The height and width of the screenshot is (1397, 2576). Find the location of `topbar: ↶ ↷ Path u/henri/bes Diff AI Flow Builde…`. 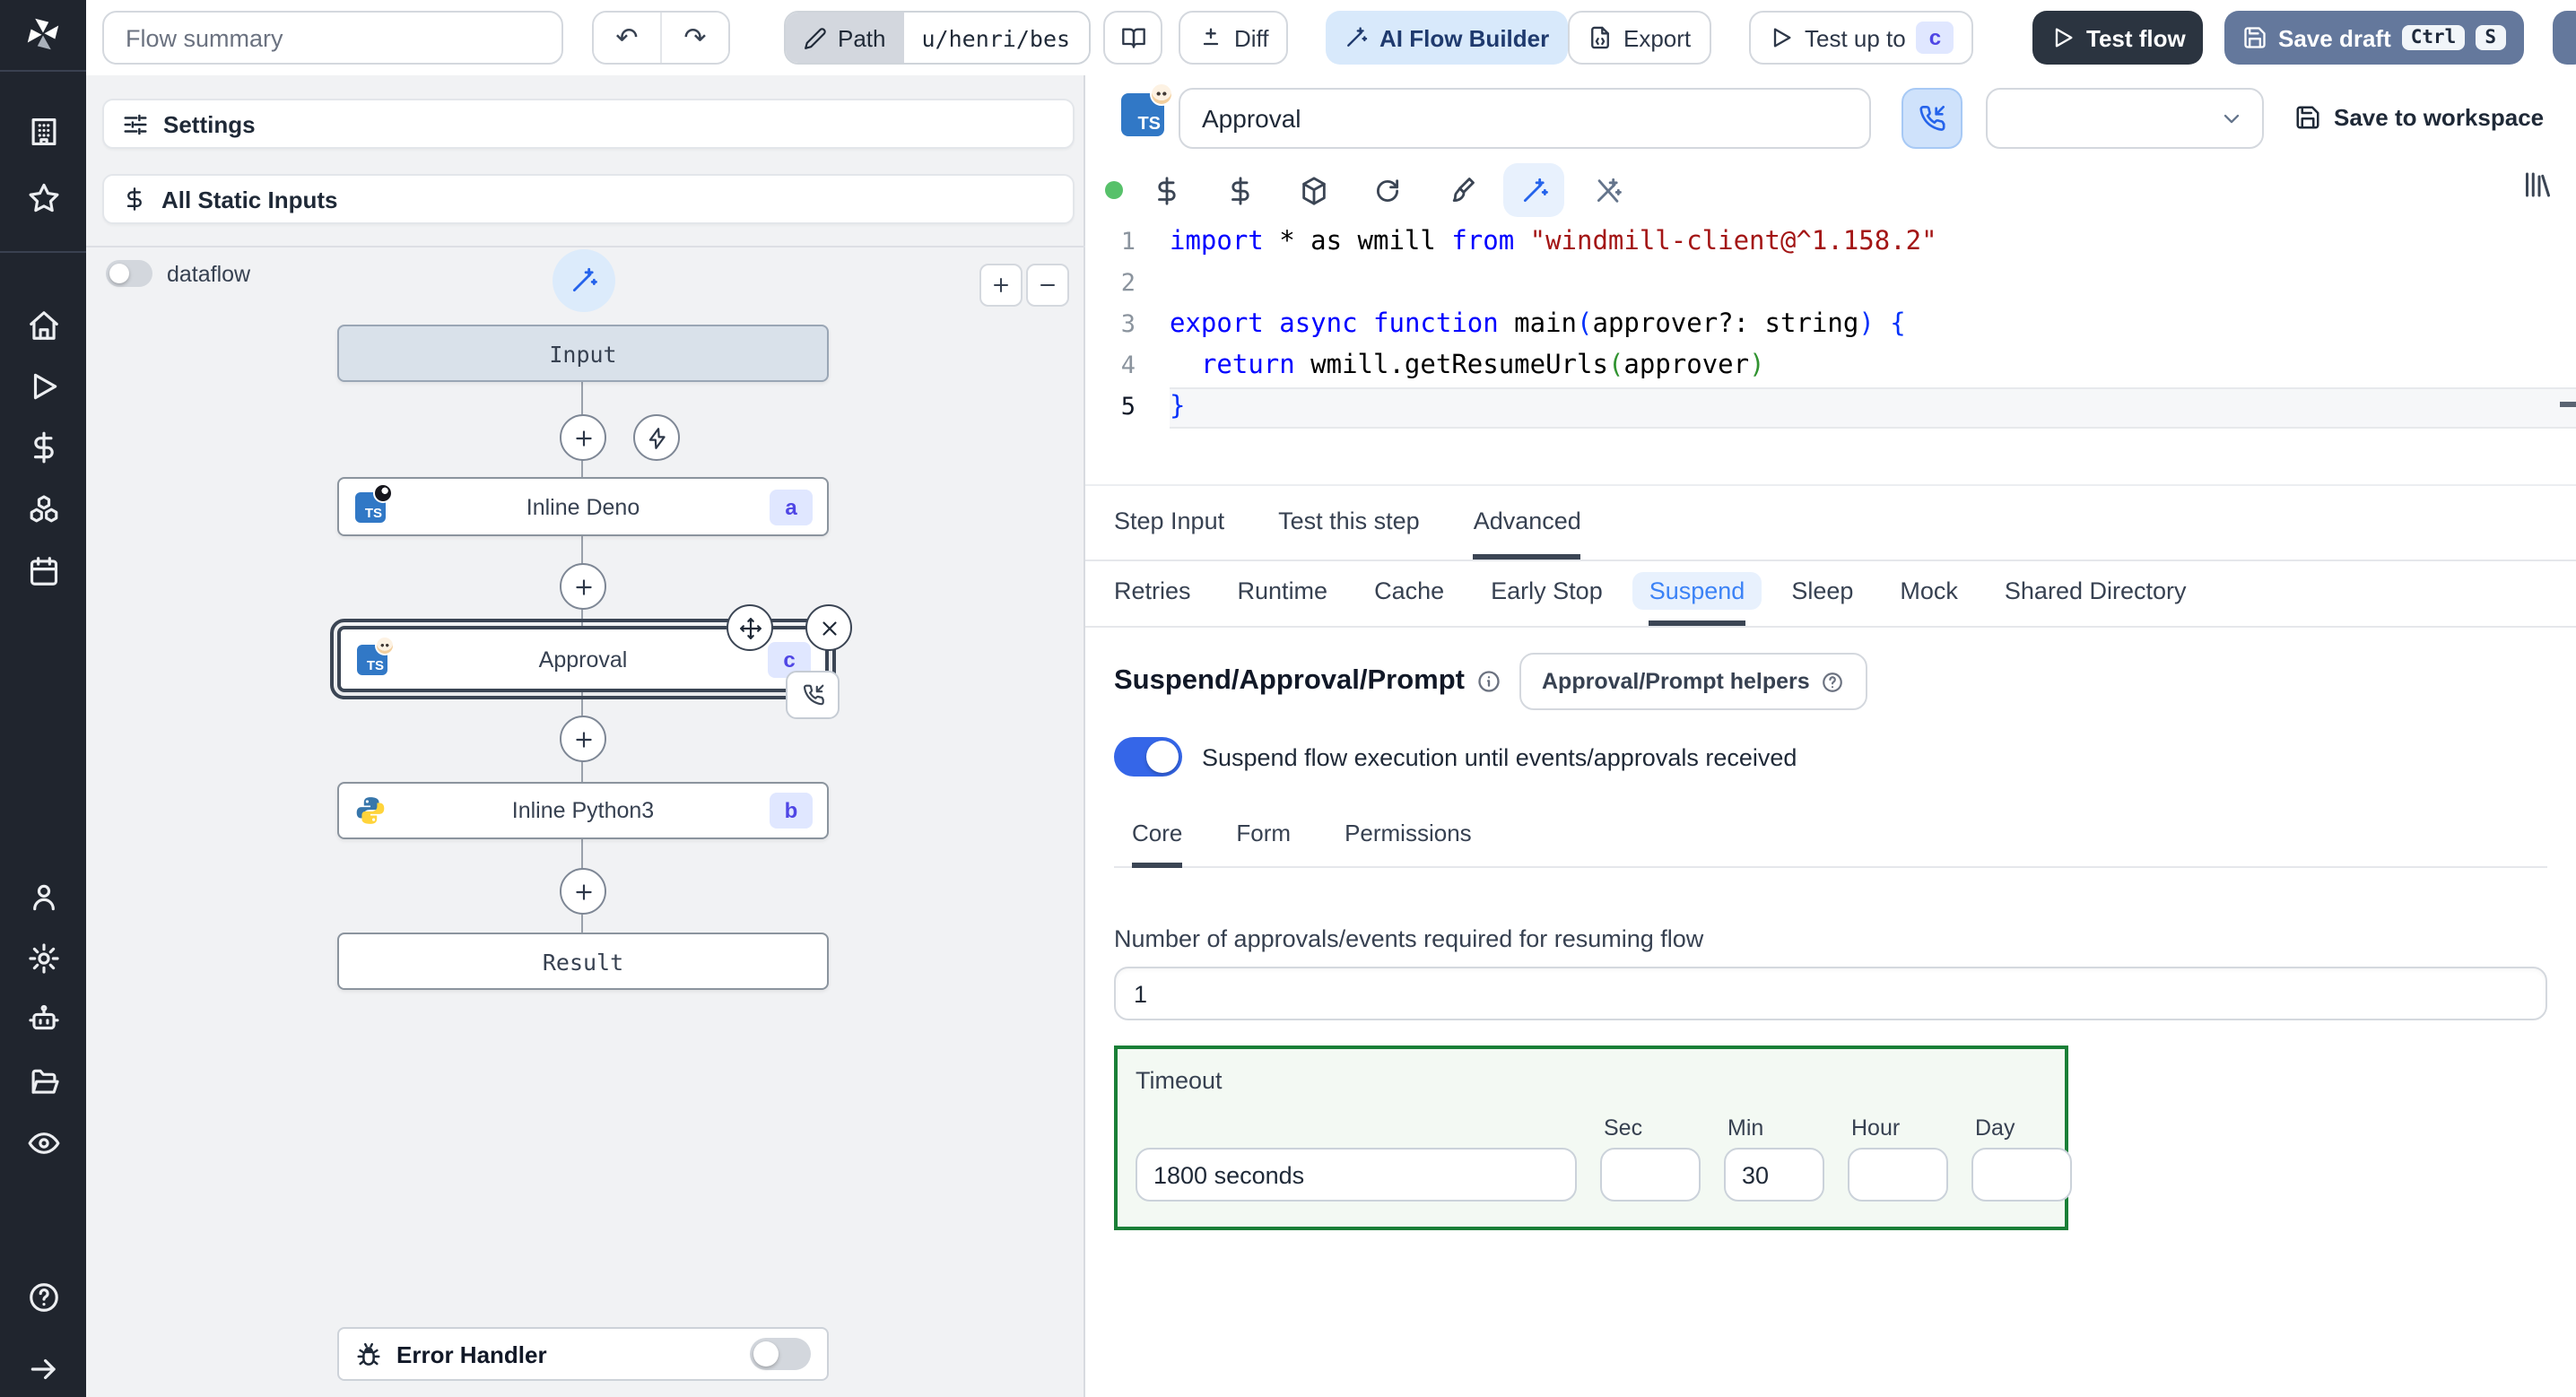

topbar: ↶ ↷ Path u/henri/bes Diff AI Flow Builde… is located at coordinates (1331, 38).